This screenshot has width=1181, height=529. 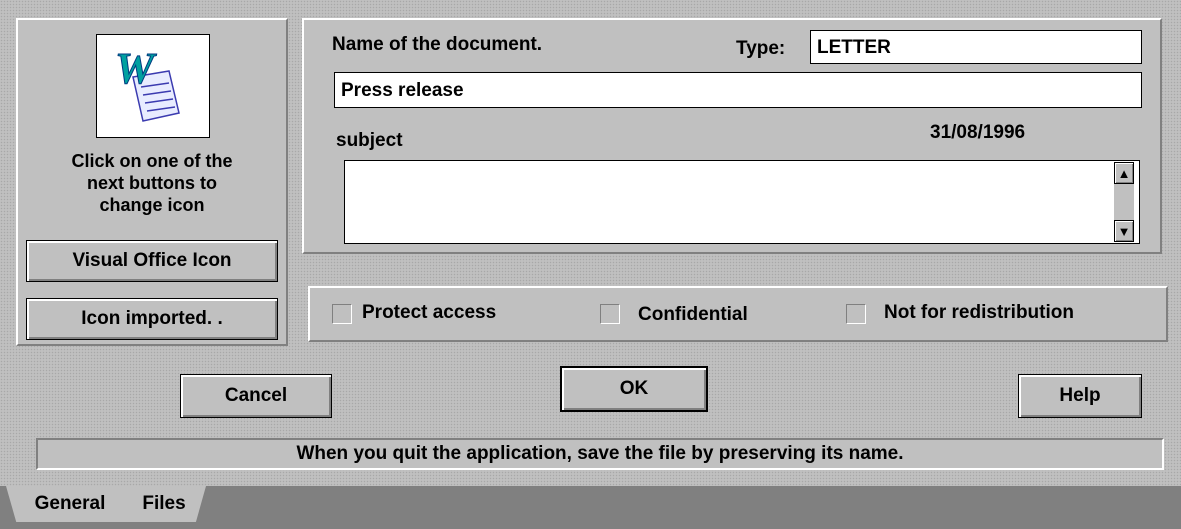 I want to click on svg-text: W, so click(x=136, y=68).